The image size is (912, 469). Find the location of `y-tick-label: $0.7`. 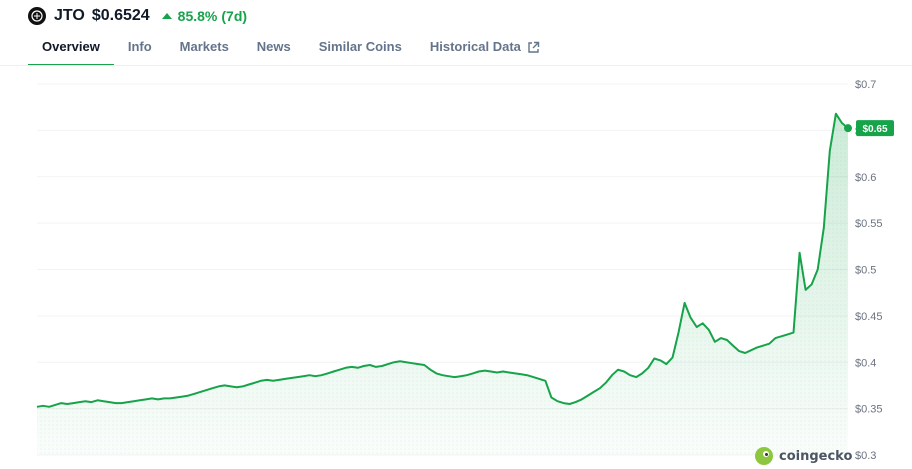

y-tick-label: $0.7 is located at coordinates (865, 85).